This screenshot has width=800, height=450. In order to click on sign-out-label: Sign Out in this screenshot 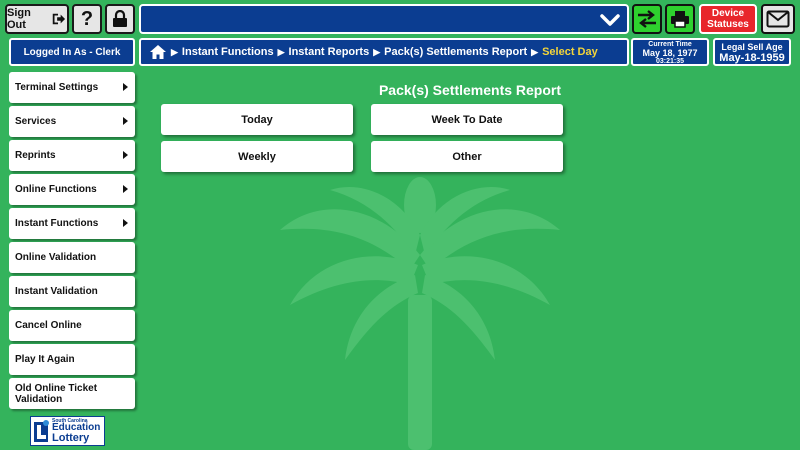, I will do `click(19, 19)`.